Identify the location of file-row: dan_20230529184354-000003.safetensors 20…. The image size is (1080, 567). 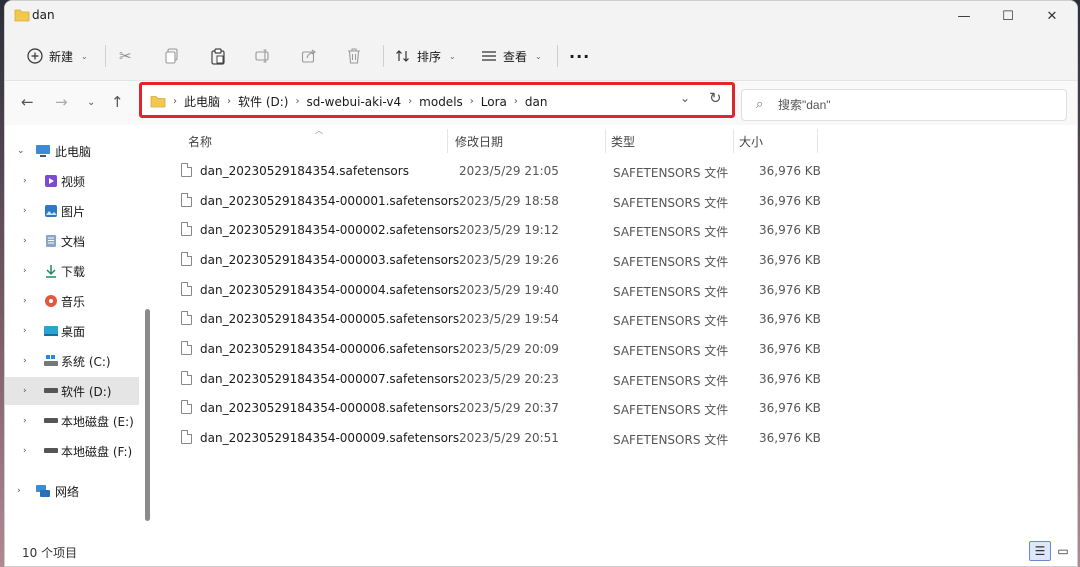
(498, 260).